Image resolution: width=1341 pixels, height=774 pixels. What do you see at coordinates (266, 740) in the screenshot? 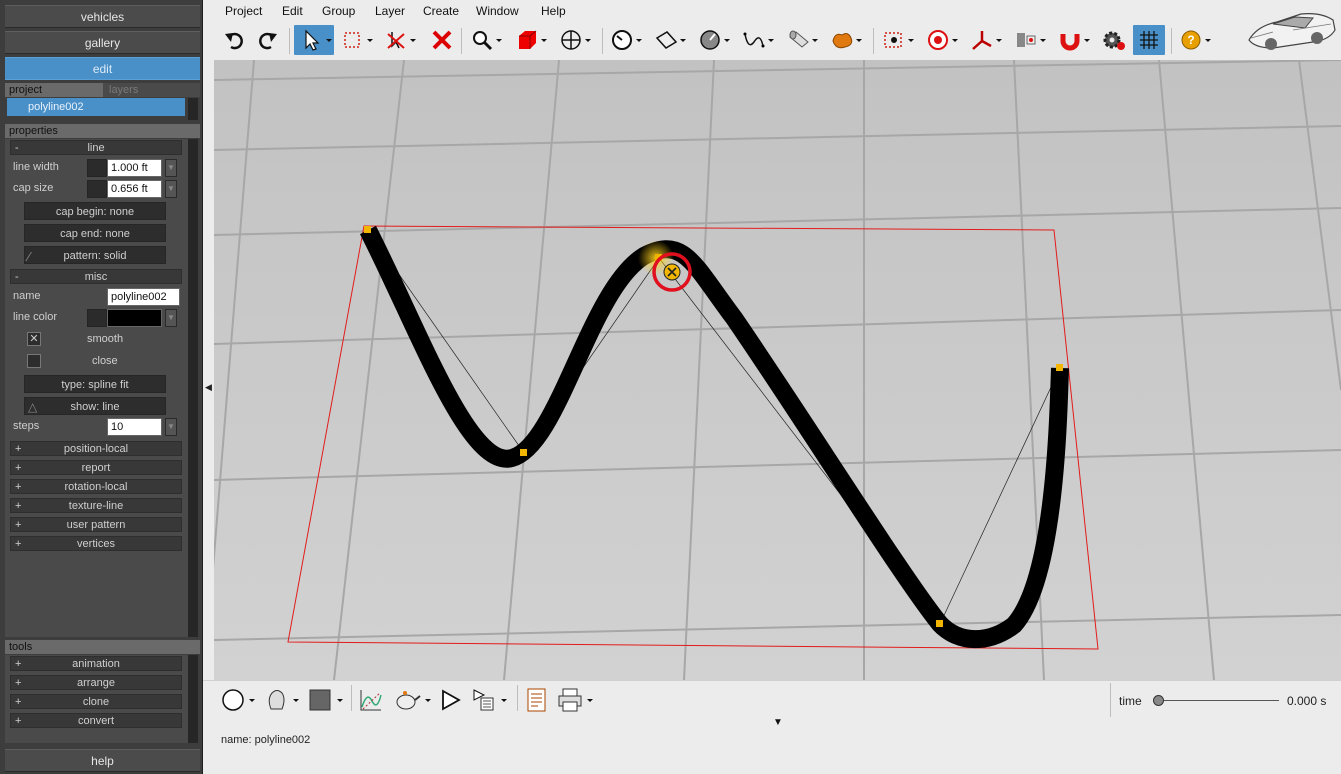
I see `status-name-text: name: polyline002` at bounding box center [266, 740].